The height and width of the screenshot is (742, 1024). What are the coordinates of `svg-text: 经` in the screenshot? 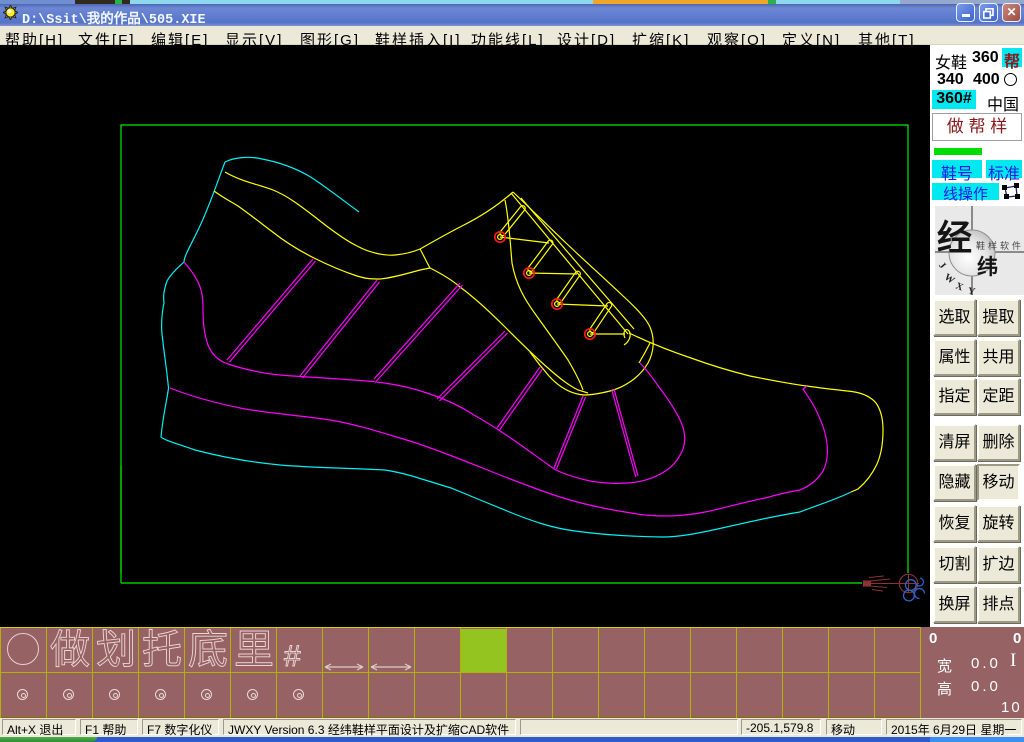 It's located at (954, 238).